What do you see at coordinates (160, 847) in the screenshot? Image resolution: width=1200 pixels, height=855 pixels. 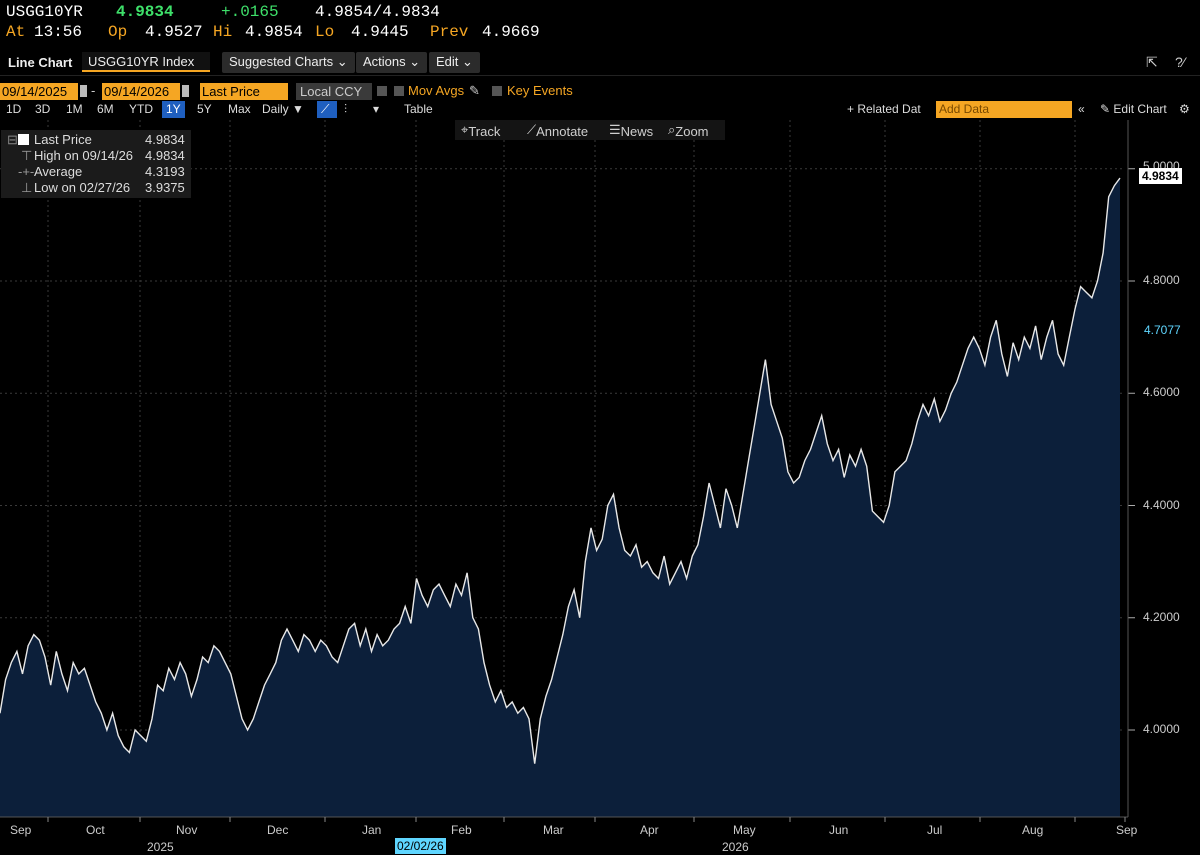 I see `year-label: 2025` at bounding box center [160, 847].